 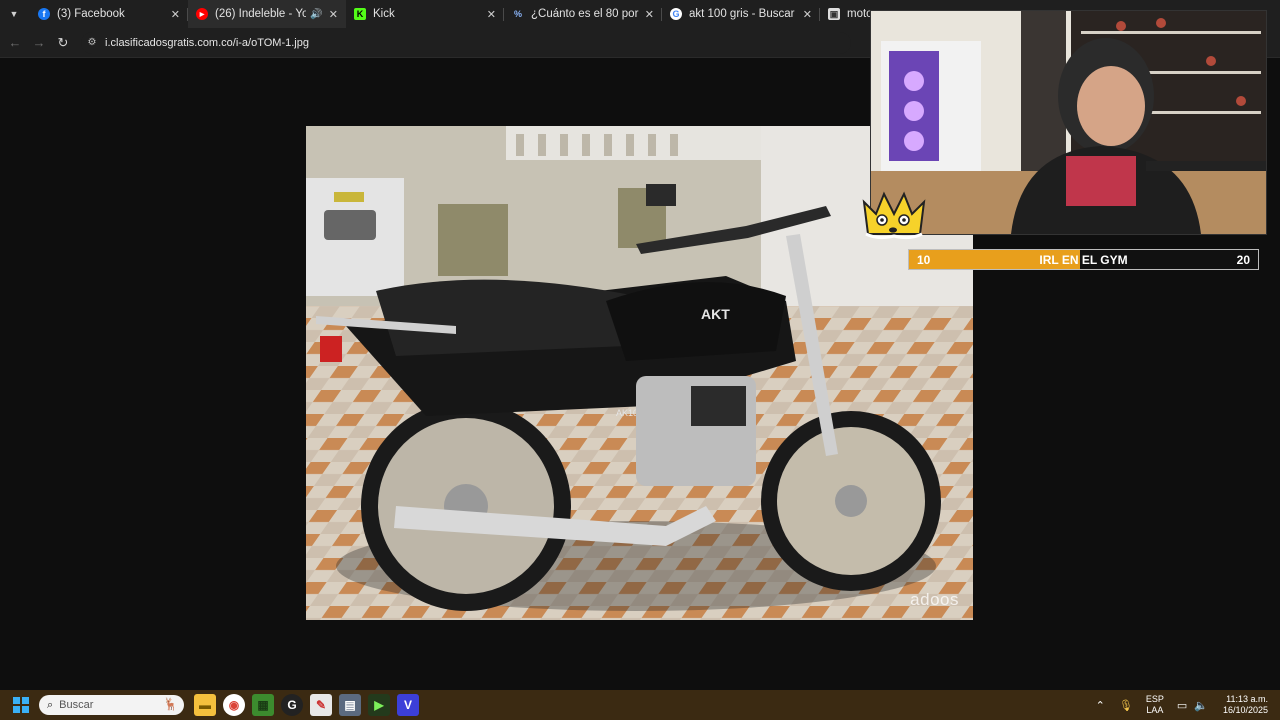 I want to click on document-icon: %, so click(x=517, y=14).